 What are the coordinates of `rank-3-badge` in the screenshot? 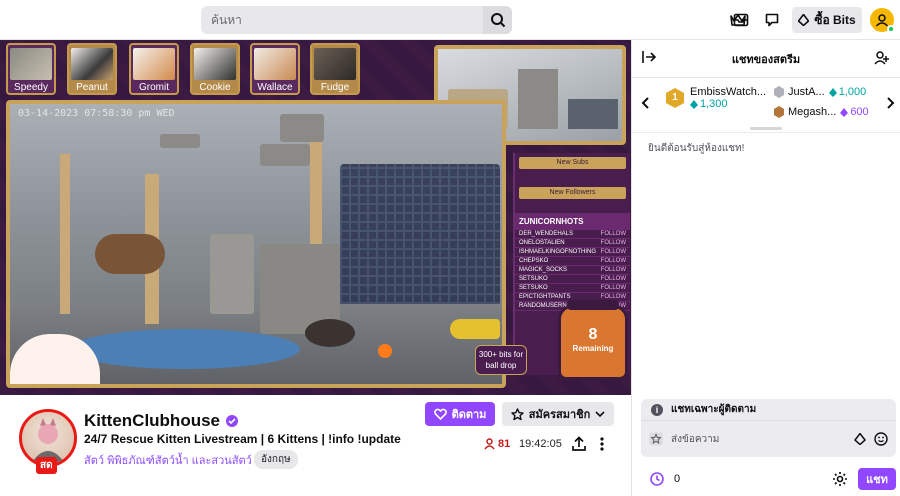 It's located at (779, 112).